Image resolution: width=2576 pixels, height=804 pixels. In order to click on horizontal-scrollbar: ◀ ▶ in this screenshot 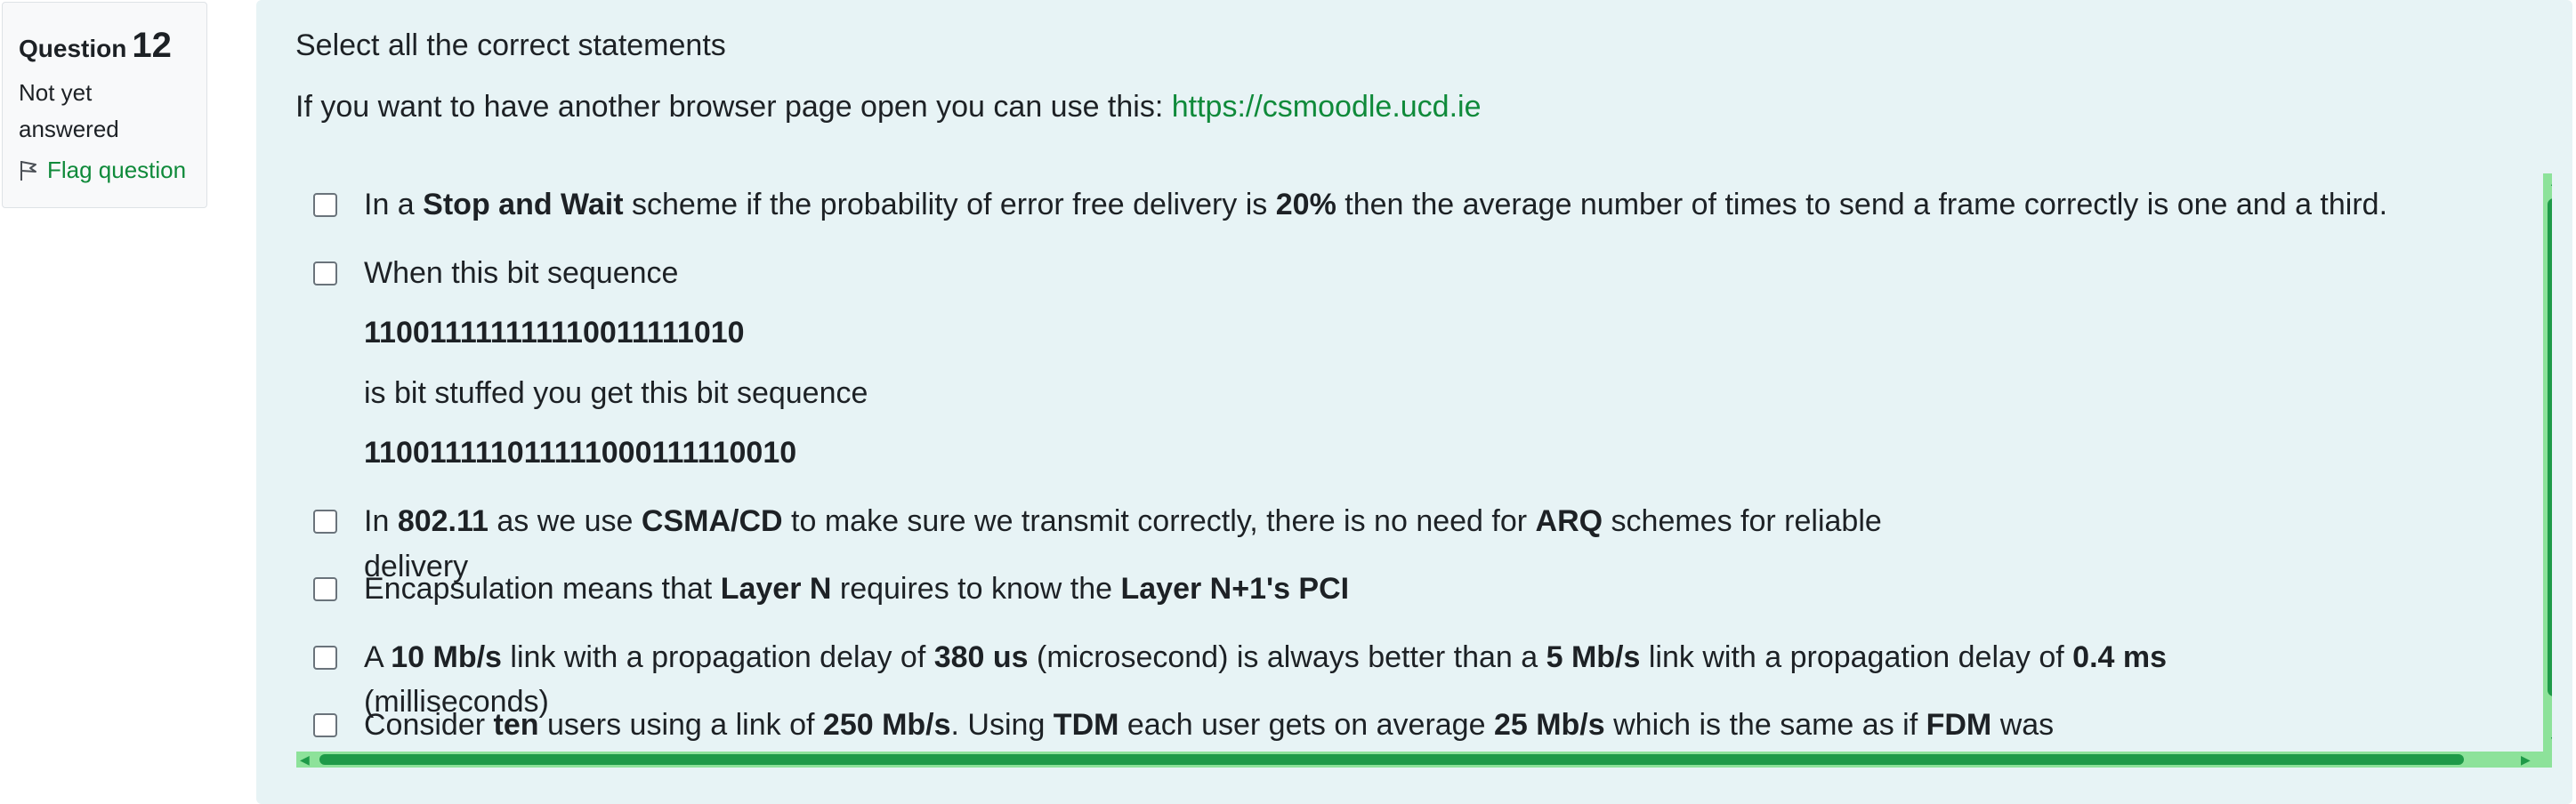, I will do `click(1424, 760)`.